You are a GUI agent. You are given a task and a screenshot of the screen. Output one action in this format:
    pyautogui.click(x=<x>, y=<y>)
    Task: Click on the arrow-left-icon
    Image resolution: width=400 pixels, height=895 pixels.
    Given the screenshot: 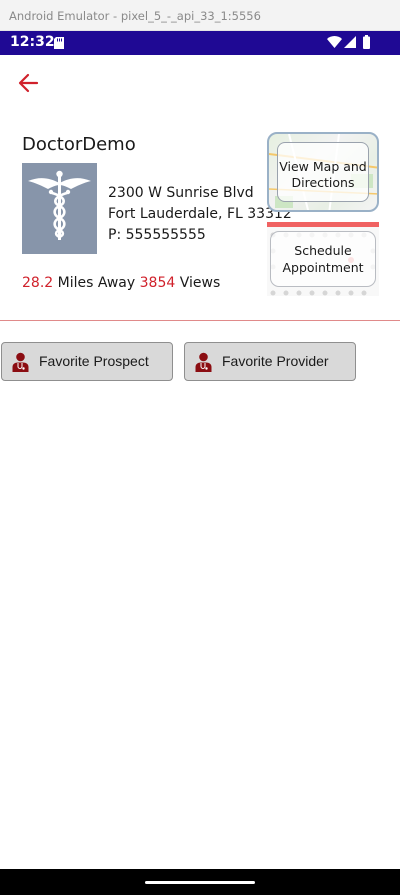 What is the action you would take?
    pyautogui.click(x=28, y=83)
    